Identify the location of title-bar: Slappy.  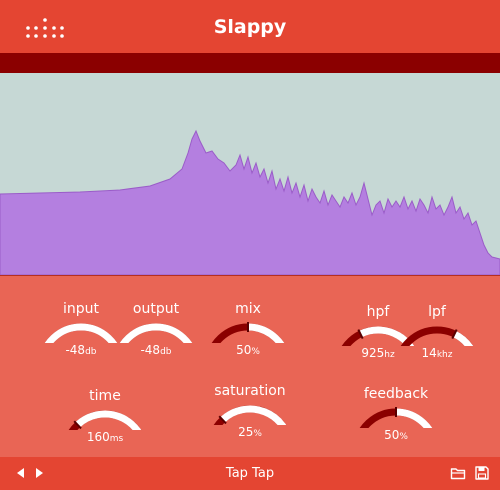
(250, 26).